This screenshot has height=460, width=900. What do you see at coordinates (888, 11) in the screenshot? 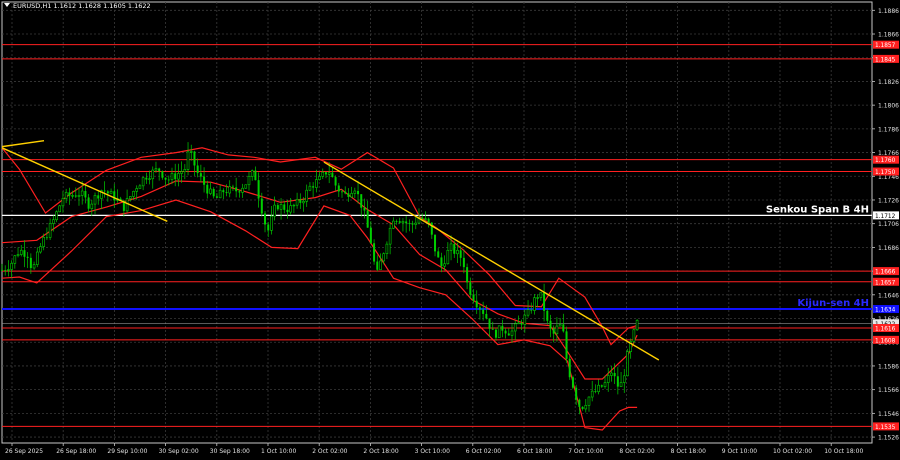
I see `y-tick-label: 1.1886` at bounding box center [888, 11].